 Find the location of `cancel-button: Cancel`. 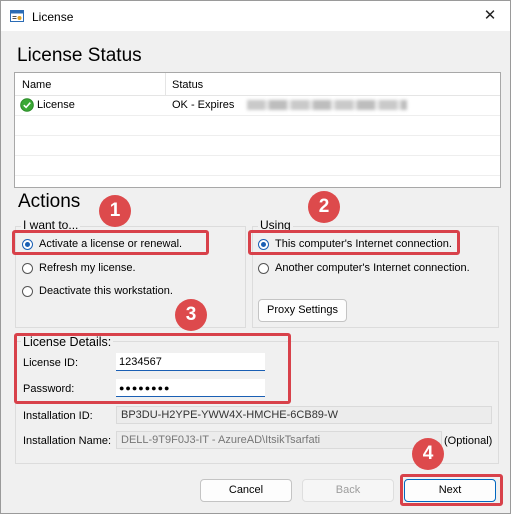

cancel-button: Cancel is located at coordinates (246, 490).